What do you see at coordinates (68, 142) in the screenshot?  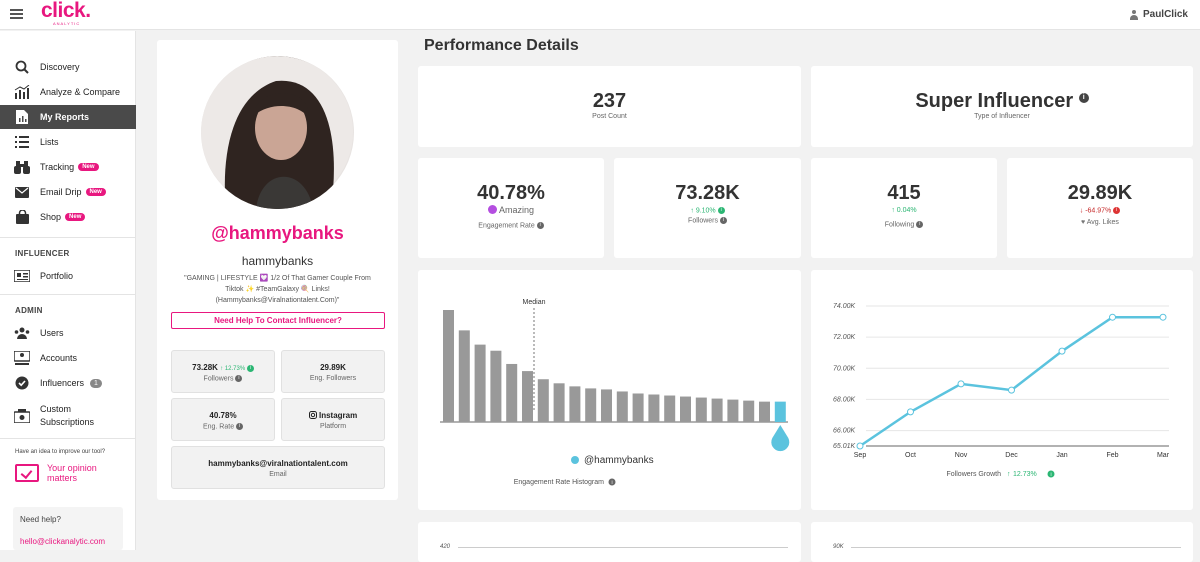 I see `sidebar-item-lists: Lists` at bounding box center [68, 142].